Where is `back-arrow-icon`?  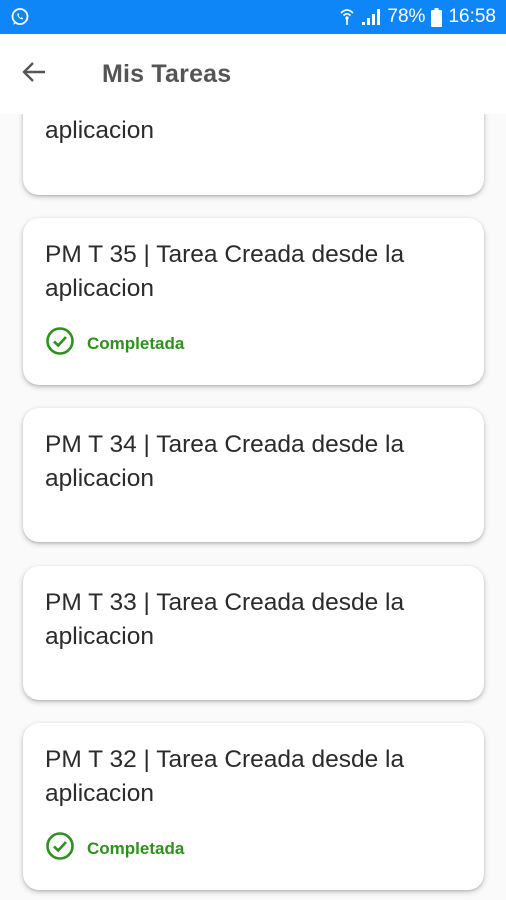
back-arrow-icon is located at coordinates (34, 74).